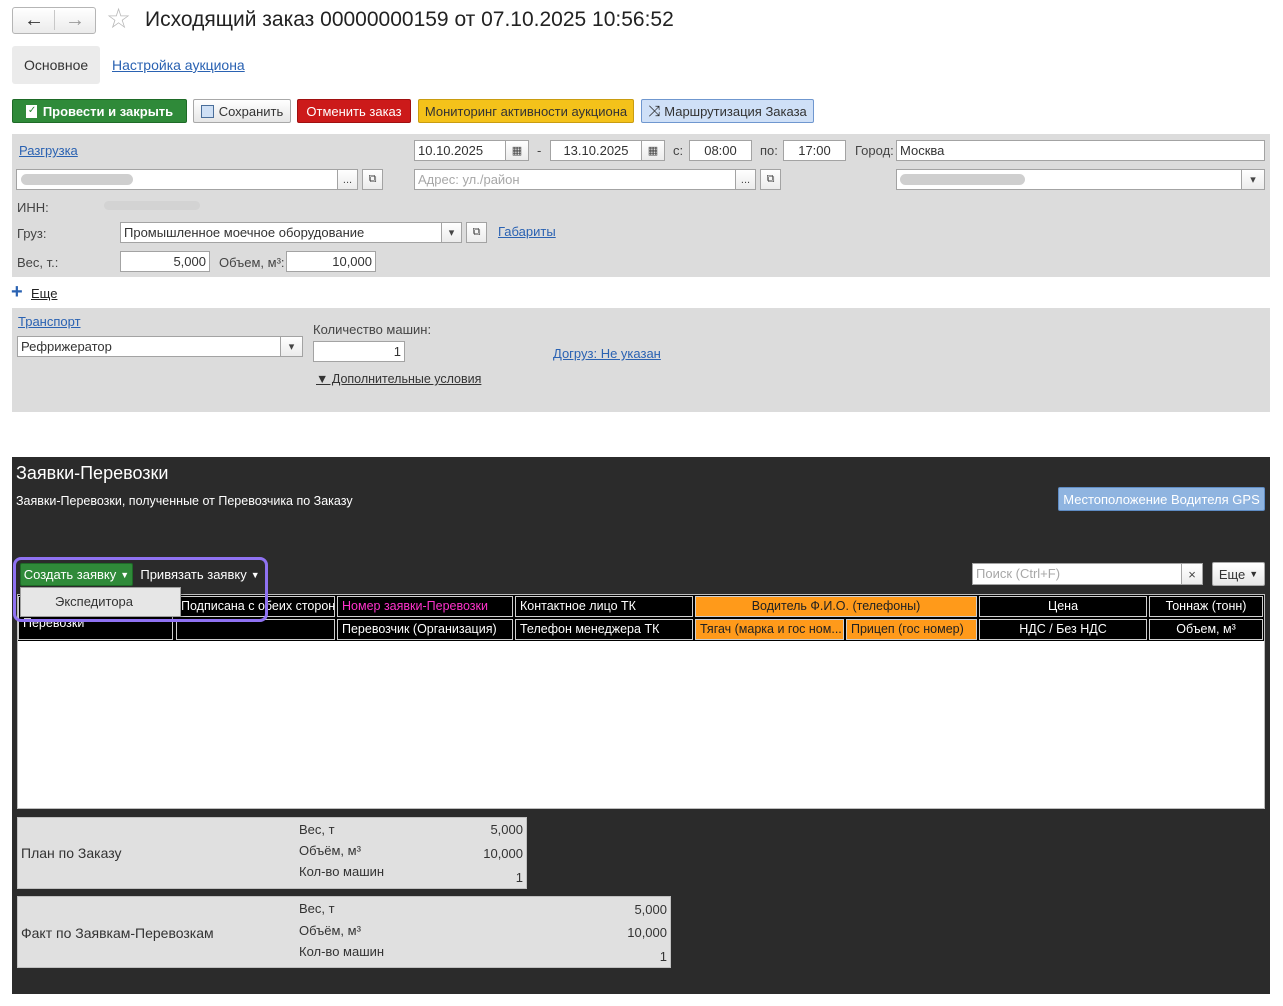 The height and width of the screenshot is (1006, 1283). I want to click on forward-icon: →, so click(75, 20).